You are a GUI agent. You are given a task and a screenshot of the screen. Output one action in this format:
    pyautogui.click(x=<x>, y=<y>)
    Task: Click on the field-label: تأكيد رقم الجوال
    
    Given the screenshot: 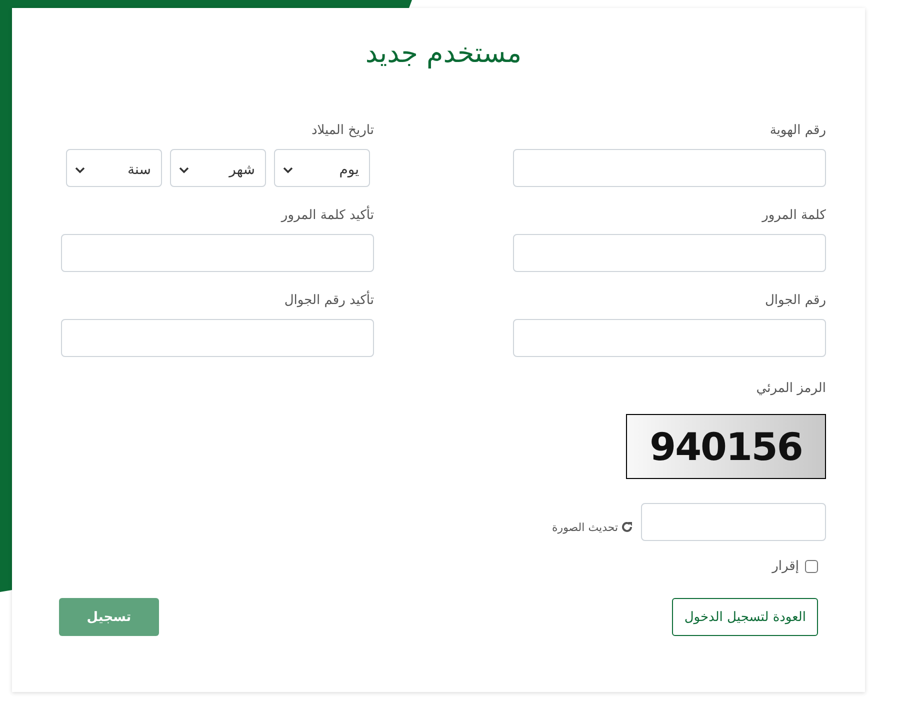 What is the action you would take?
    pyautogui.click(x=217, y=300)
    